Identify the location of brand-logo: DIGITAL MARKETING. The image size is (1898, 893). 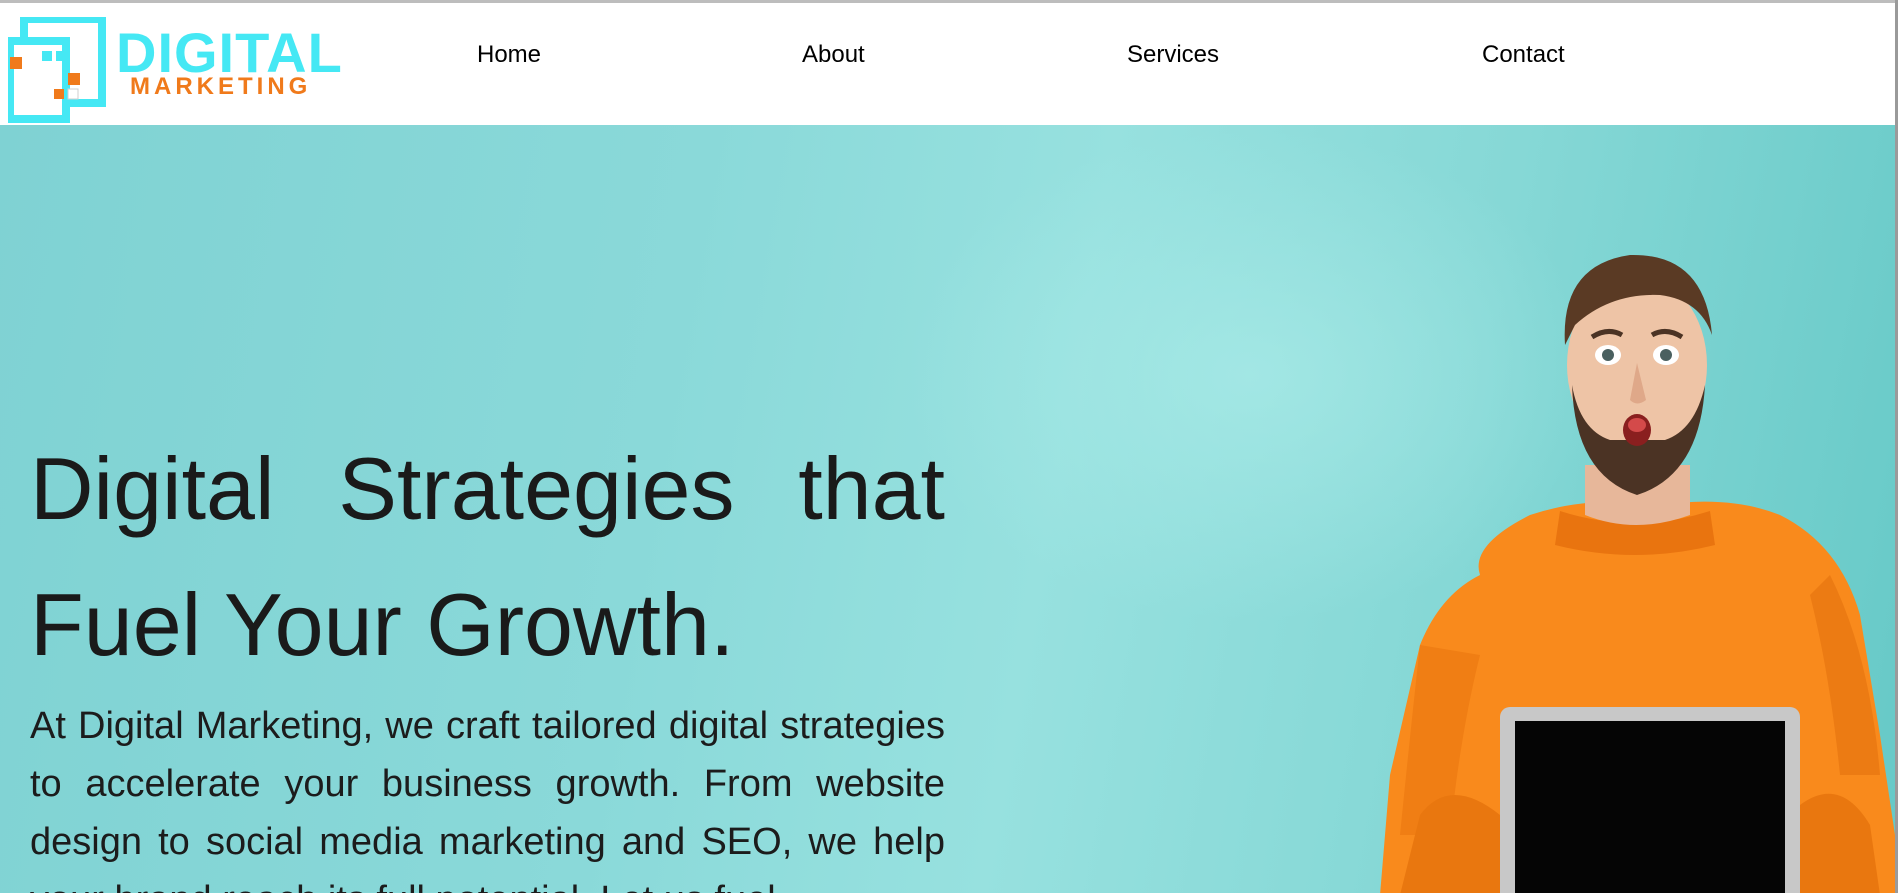
(175, 70).